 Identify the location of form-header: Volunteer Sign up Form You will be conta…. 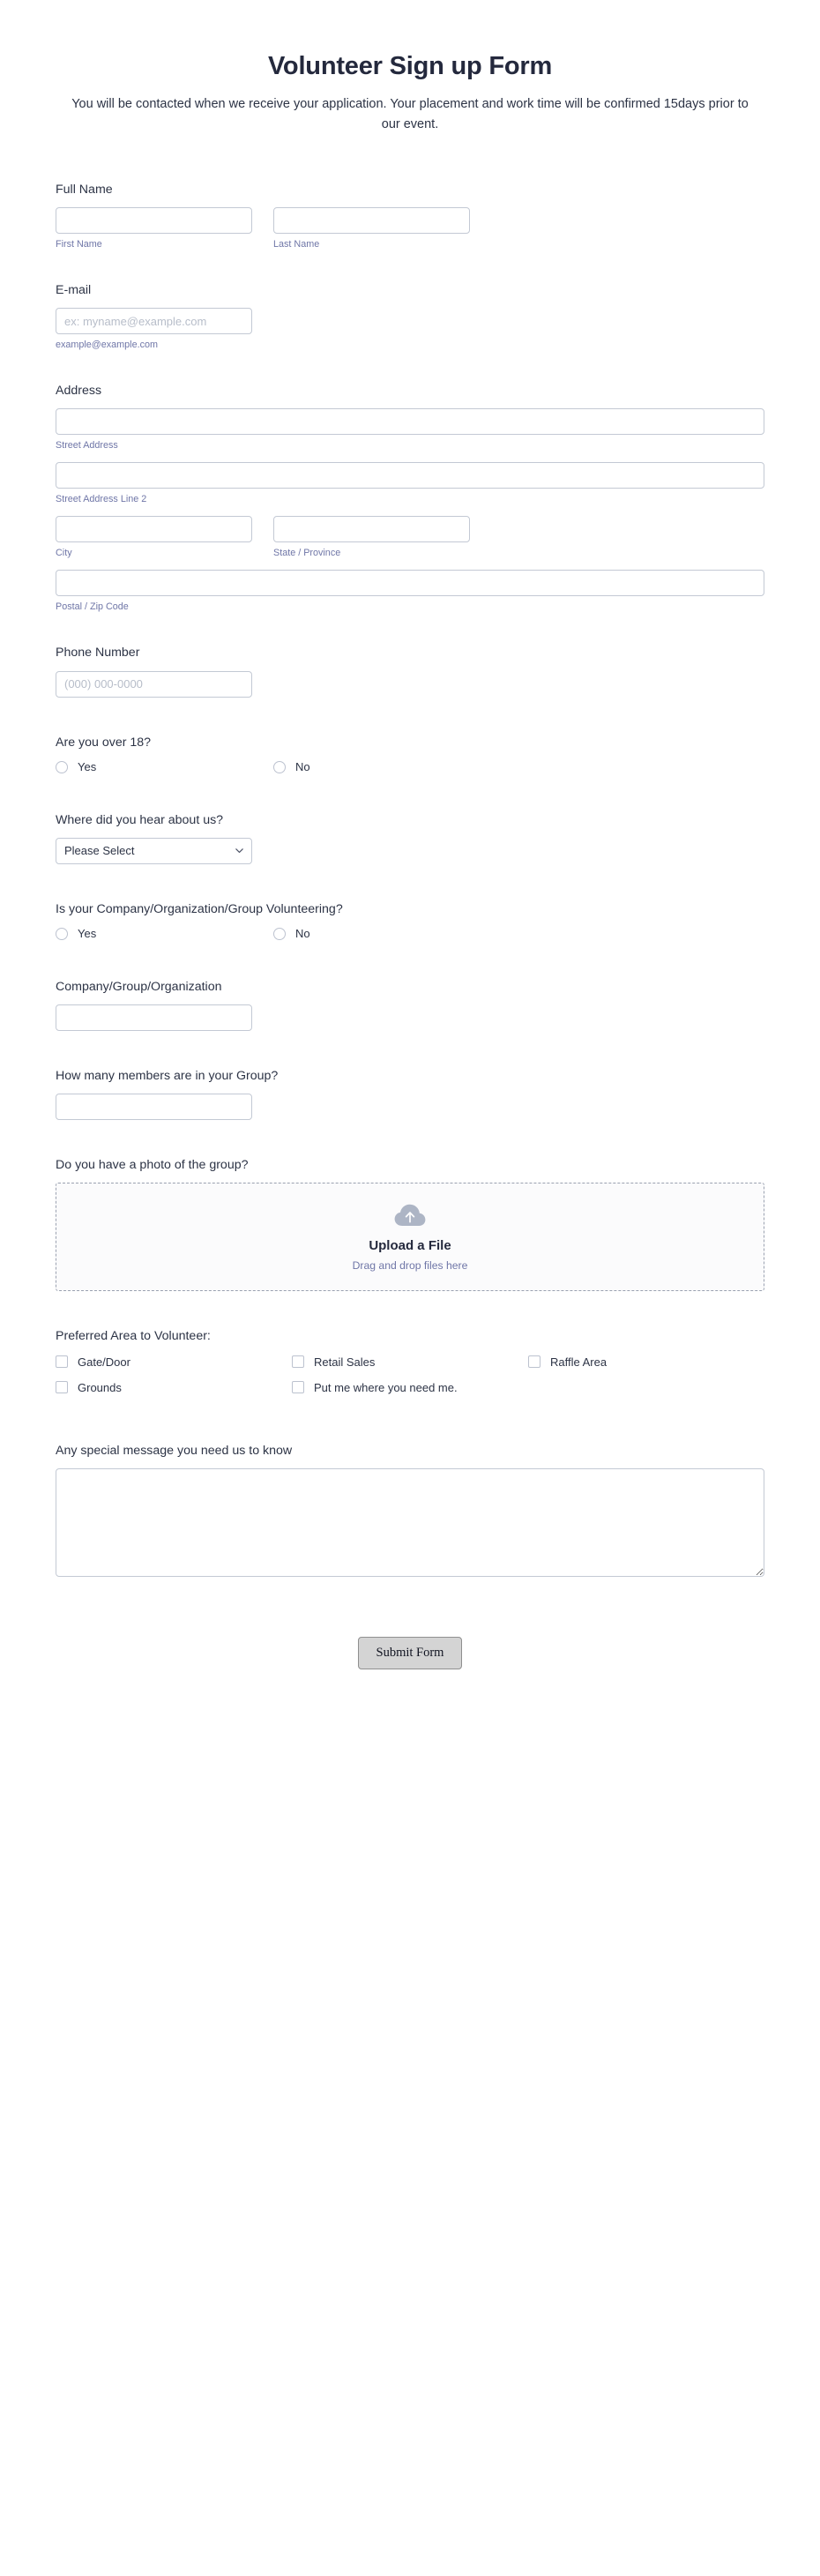
(410, 85).